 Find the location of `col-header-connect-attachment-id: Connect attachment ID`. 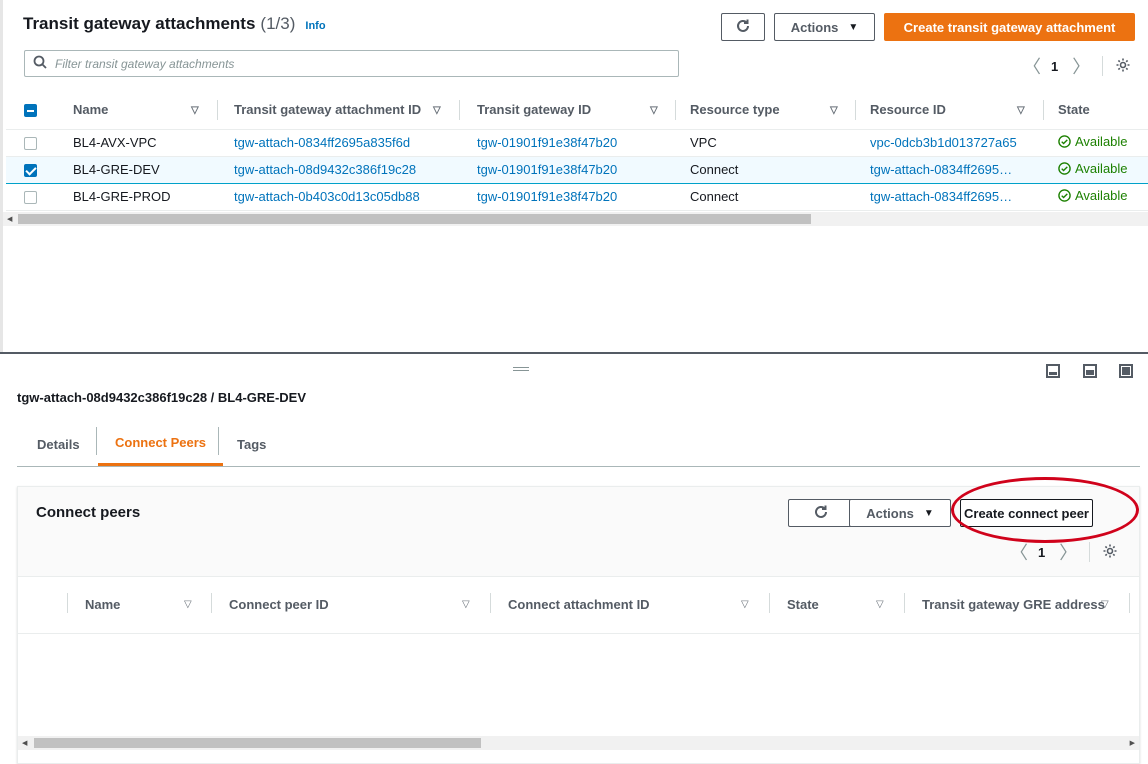

col-header-connect-attachment-id: Connect attachment ID is located at coordinates (579, 604).